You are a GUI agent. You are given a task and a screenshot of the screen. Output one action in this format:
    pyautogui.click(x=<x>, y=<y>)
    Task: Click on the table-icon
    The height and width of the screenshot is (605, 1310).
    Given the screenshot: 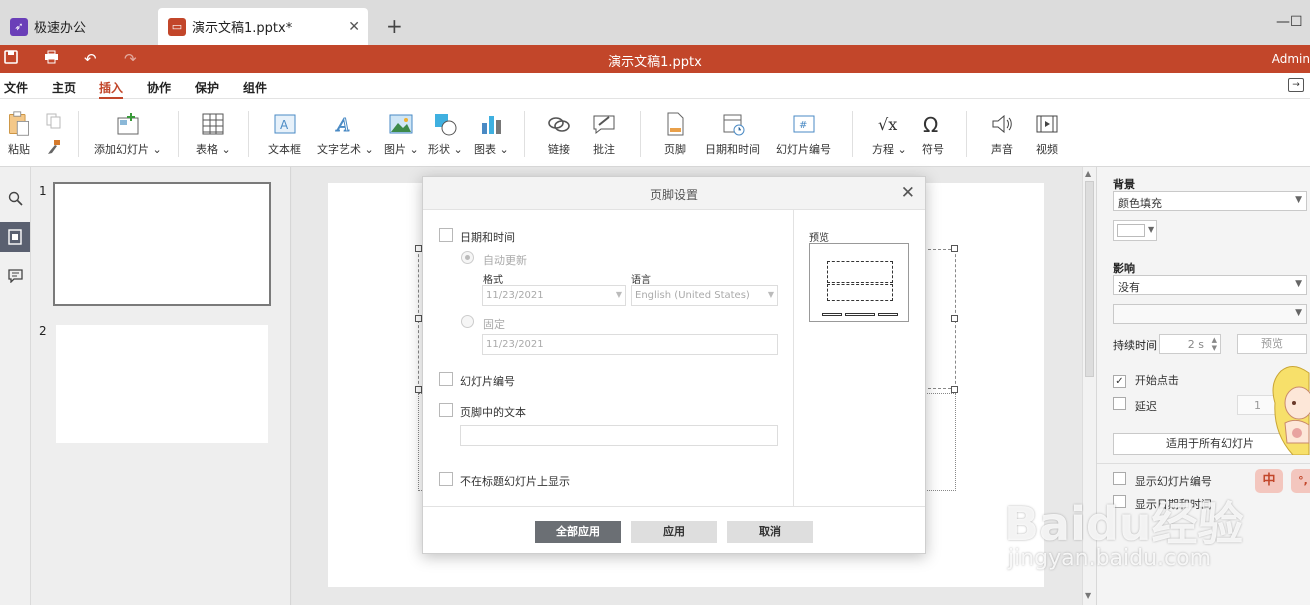 What is the action you would take?
    pyautogui.click(x=213, y=124)
    